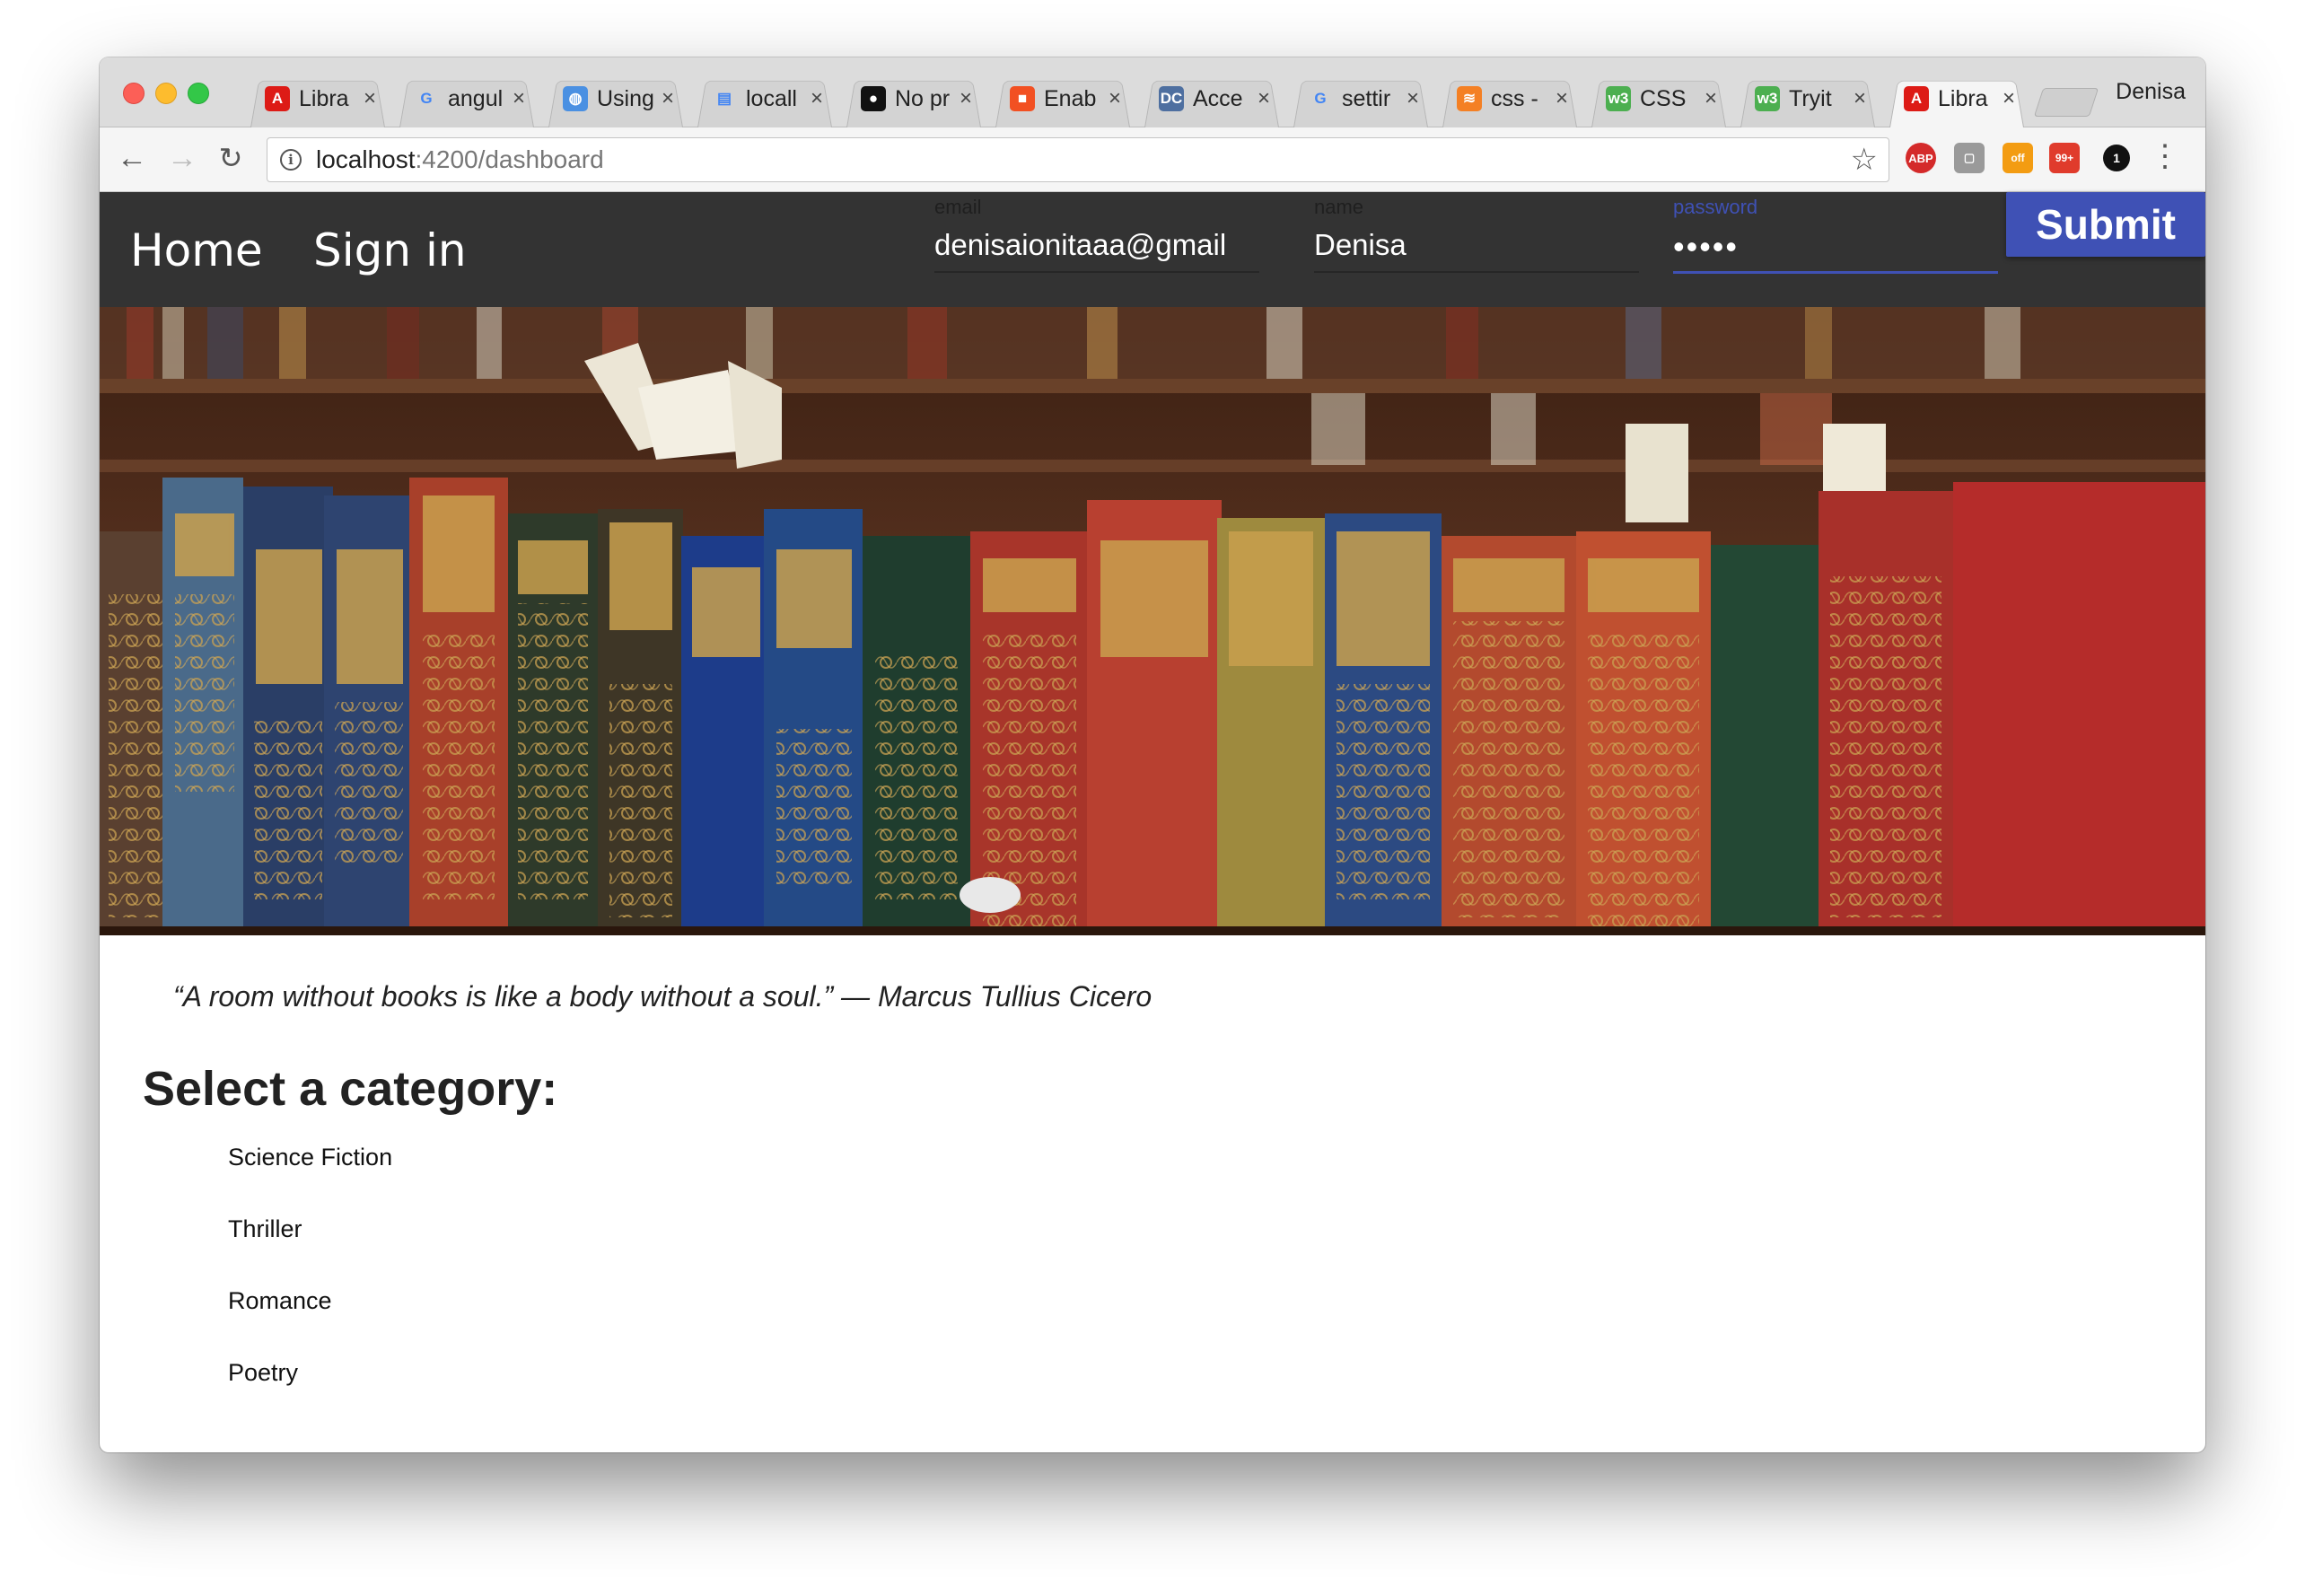  I want to click on browser-tab: w3 CSS ×, so click(1659, 98).